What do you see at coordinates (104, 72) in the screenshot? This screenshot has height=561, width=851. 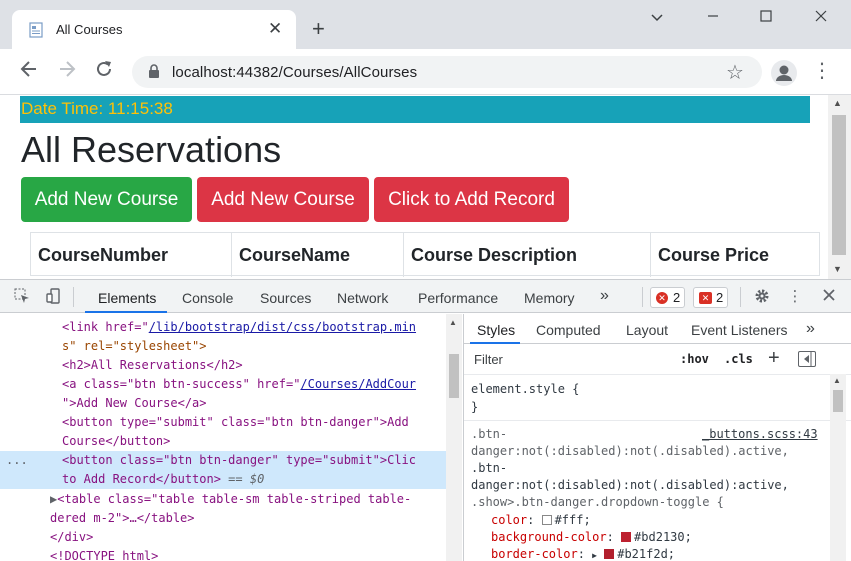 I see `reload-icon` at bounding box center [104, 72].